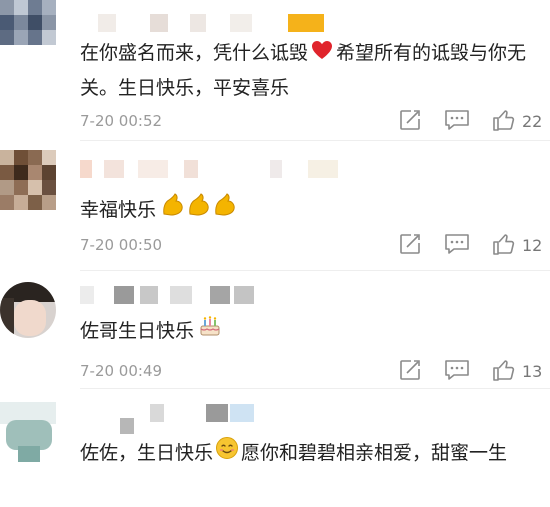 This screenshot has height=507, width=550. I want to click on comment-text: 佐佐，生日快乐 愿你和碧碧相亲相爱，甜蜜一生, so click(310, 453).